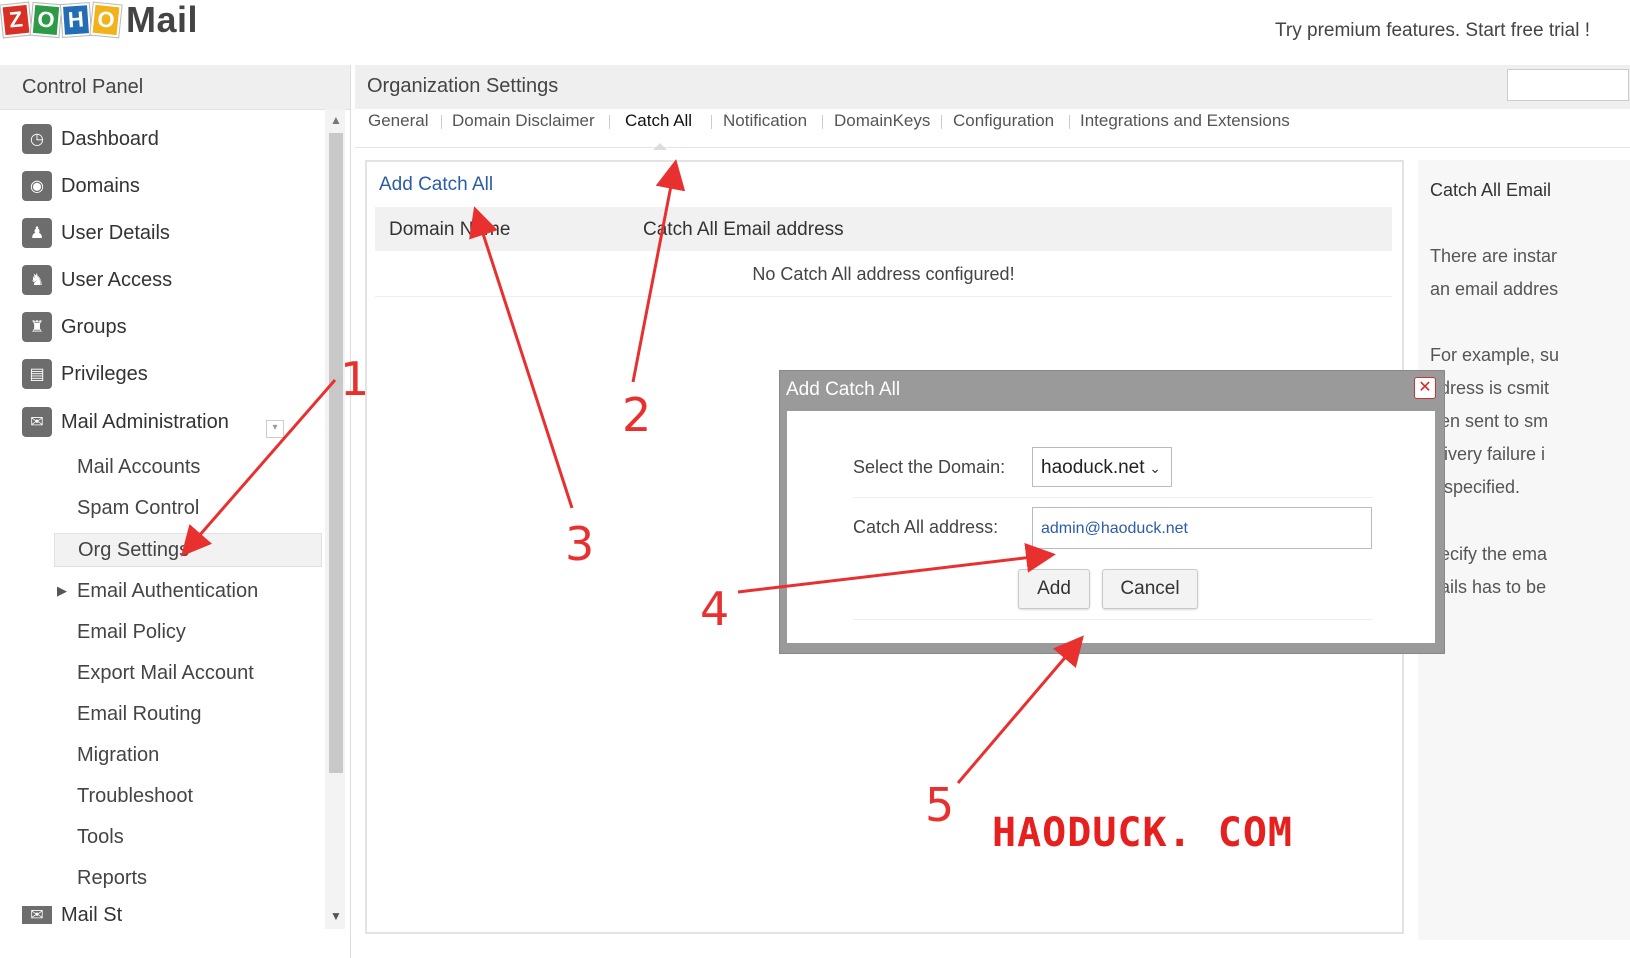 Image resolution: width=1630 pixels, height=958 pixels. Describe the element at coordinates (1490, 388) in the screenshot. I see `help-text-line: ddress is csmit` at that location.